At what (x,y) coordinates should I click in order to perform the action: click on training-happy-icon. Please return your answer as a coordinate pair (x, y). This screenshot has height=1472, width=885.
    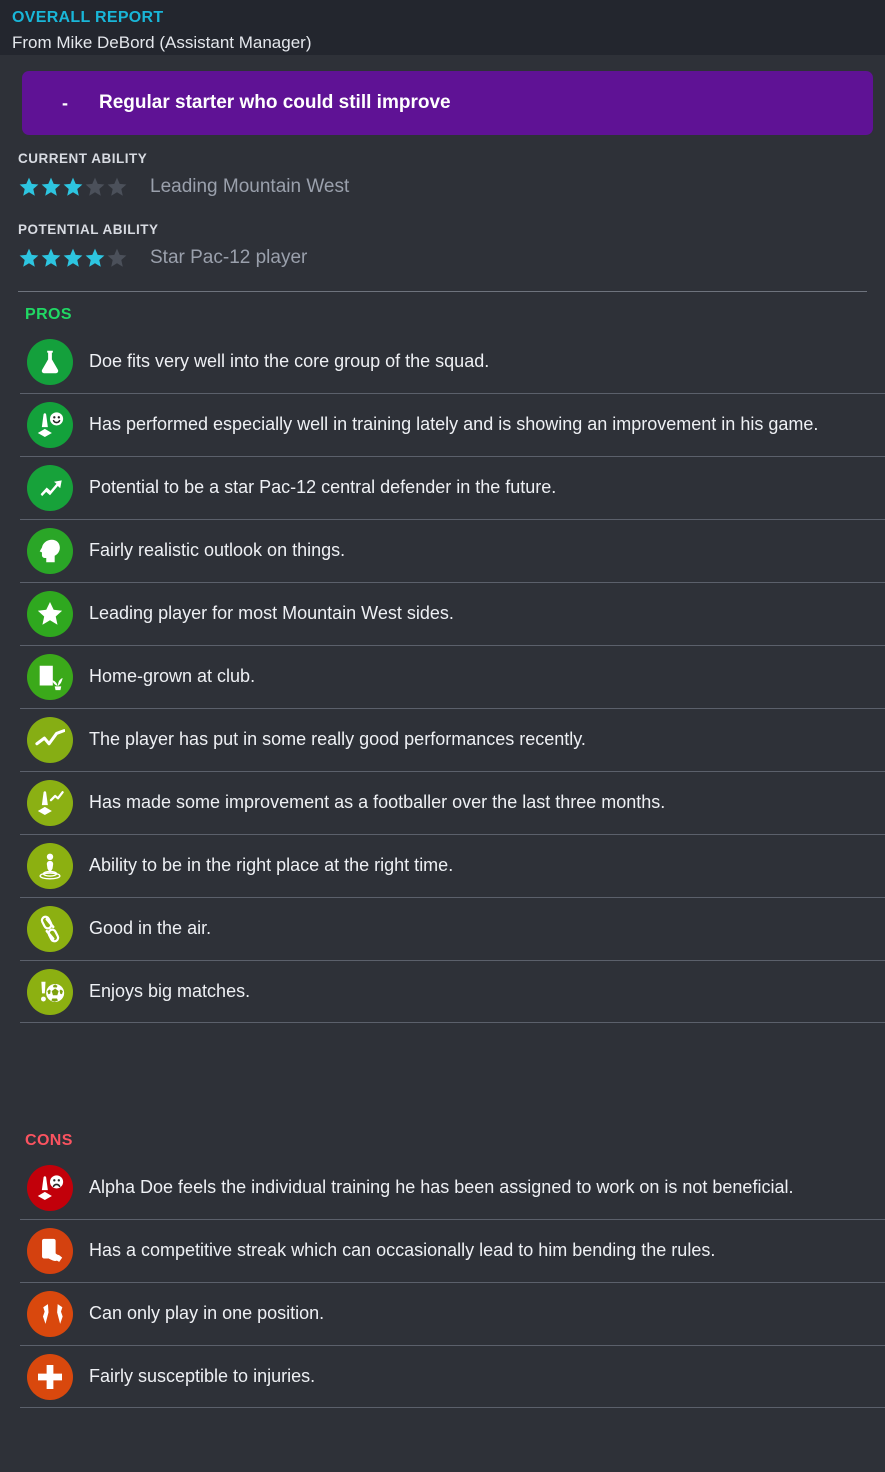
    Looking at the image, I should click on (50, 424).